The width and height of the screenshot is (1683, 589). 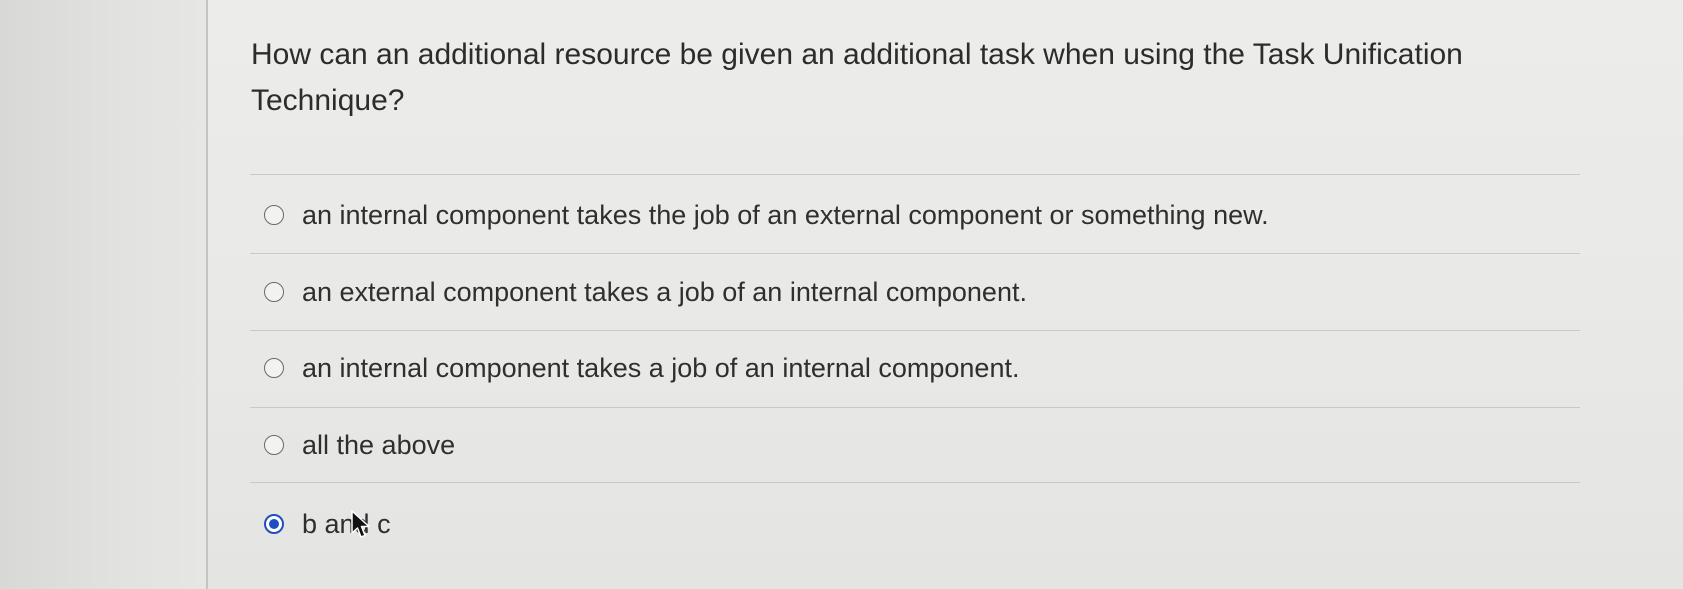 What do you see at coordinates (379, 444) in the screenshot?
I see `option-d-label: all the above` at bounding box center [379, 444].